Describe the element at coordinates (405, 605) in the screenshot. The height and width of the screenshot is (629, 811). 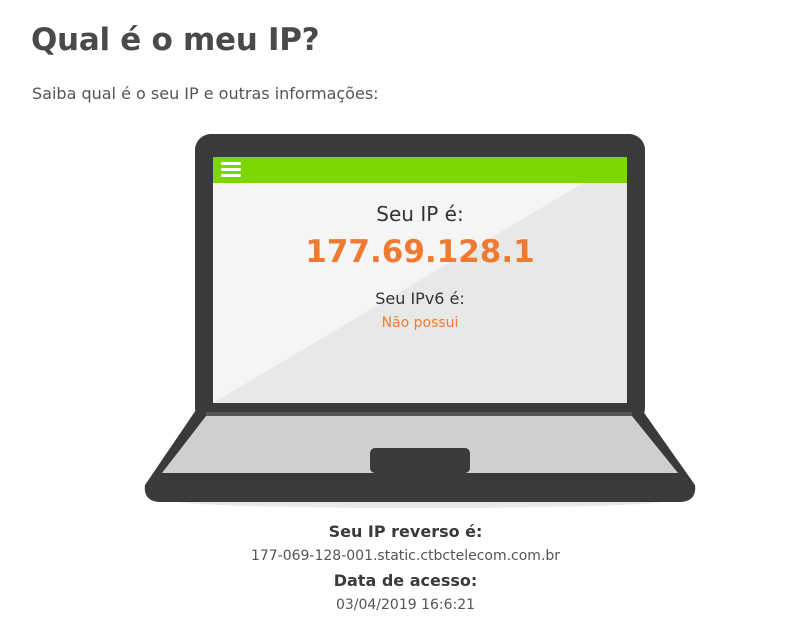
I see `access-date-value: 03/04/2019 16:6:21` at that location.